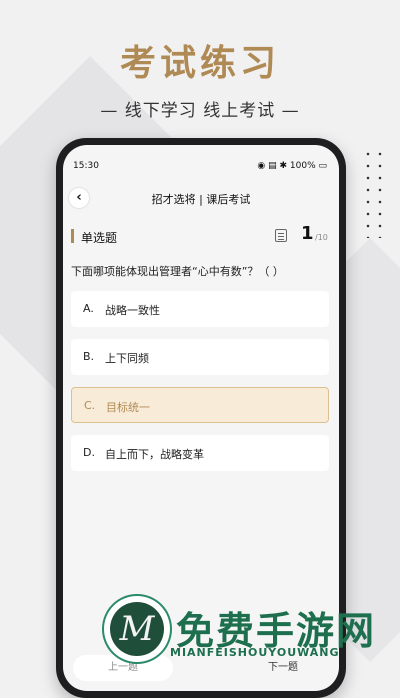 This screenshot has width=400, height=698. Describe the element at coordinates (86, 166) in the screenshot. I see `status-time: 15:30` at that location.